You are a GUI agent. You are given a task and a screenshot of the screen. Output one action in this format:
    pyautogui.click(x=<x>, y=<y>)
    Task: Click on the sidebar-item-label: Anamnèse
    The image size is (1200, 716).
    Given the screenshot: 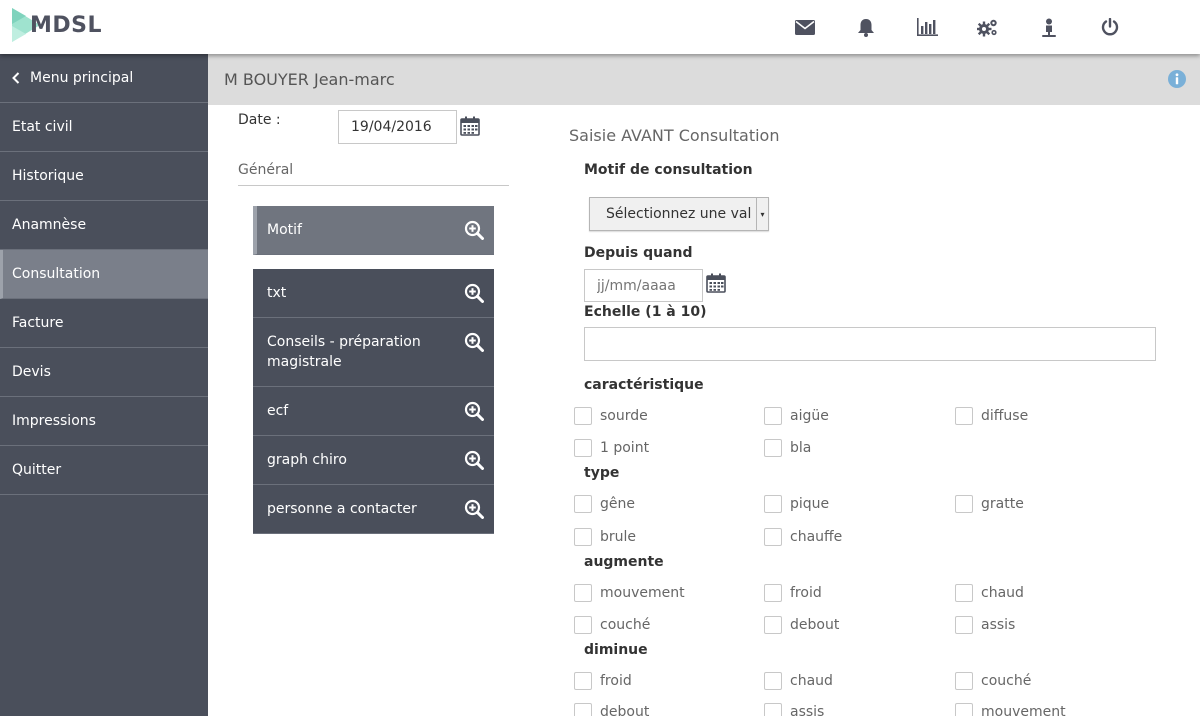 What is the action you would take?
    pyautogui.click(x=49, y=225)
    